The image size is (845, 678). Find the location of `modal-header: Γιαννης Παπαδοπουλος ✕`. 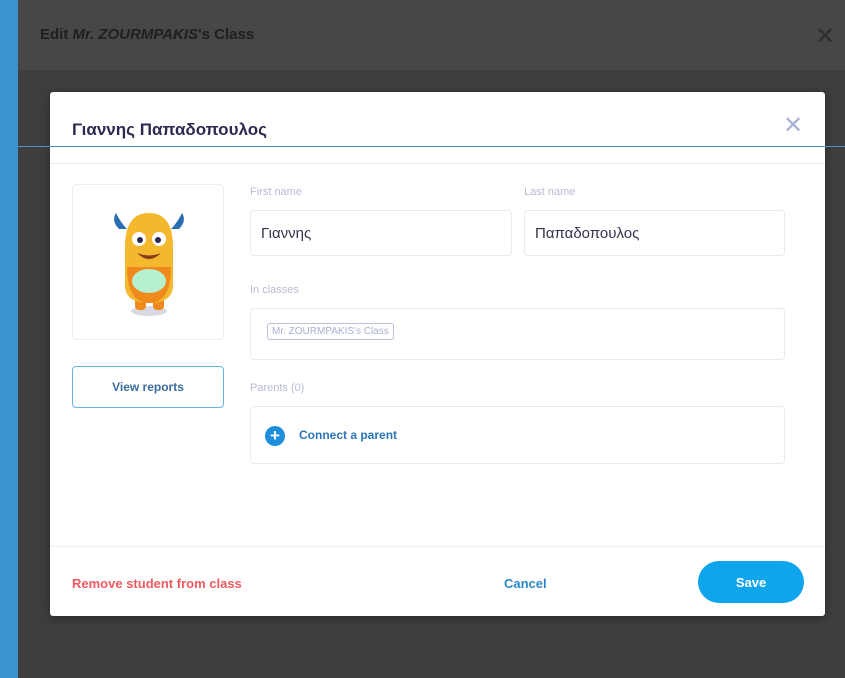

modal-header: Γιαννης Παπαδοπουλος ✕ is located at coordinates (437, 128).